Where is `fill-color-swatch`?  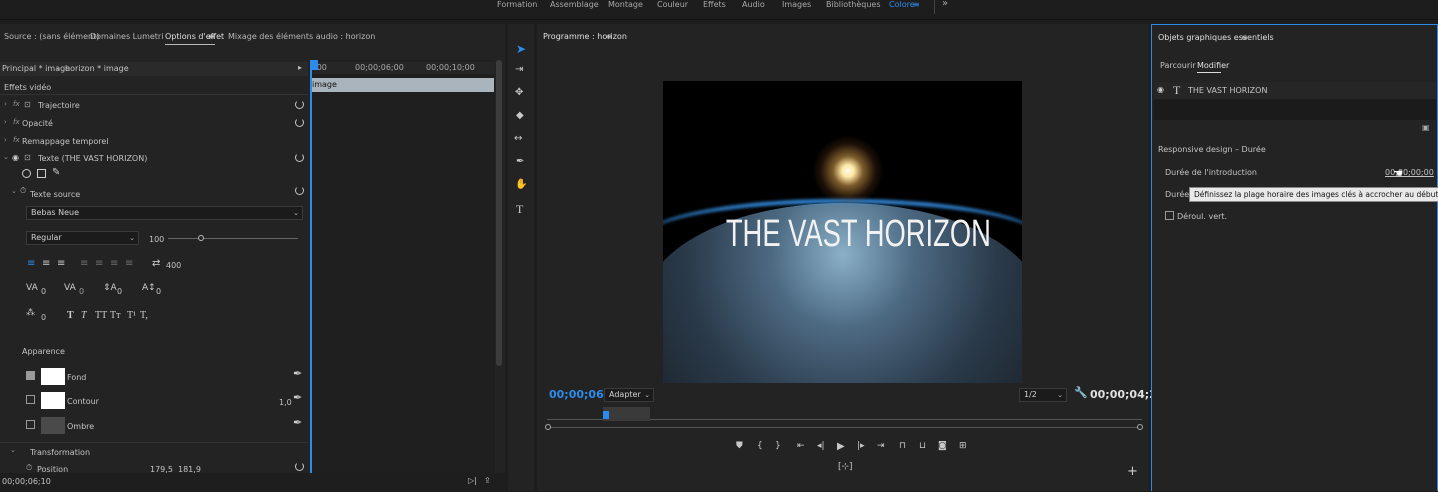 fill-color-swatch is located at coordinates (53, 376).